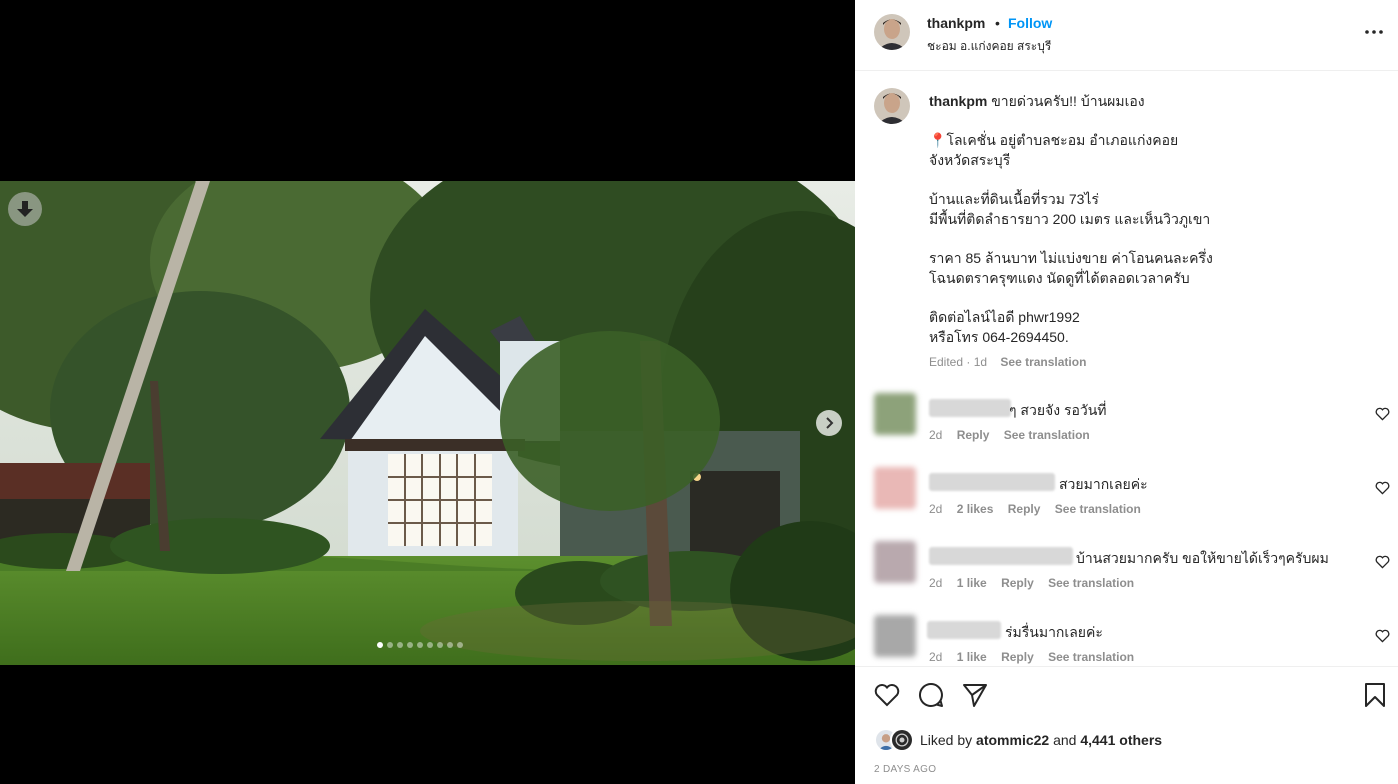 The height and width of the screenshot is (784, 1398). I want to click on caption-first-line: ขายด่วนครับ!! บ้านผมเอง, so click(1068, 101).